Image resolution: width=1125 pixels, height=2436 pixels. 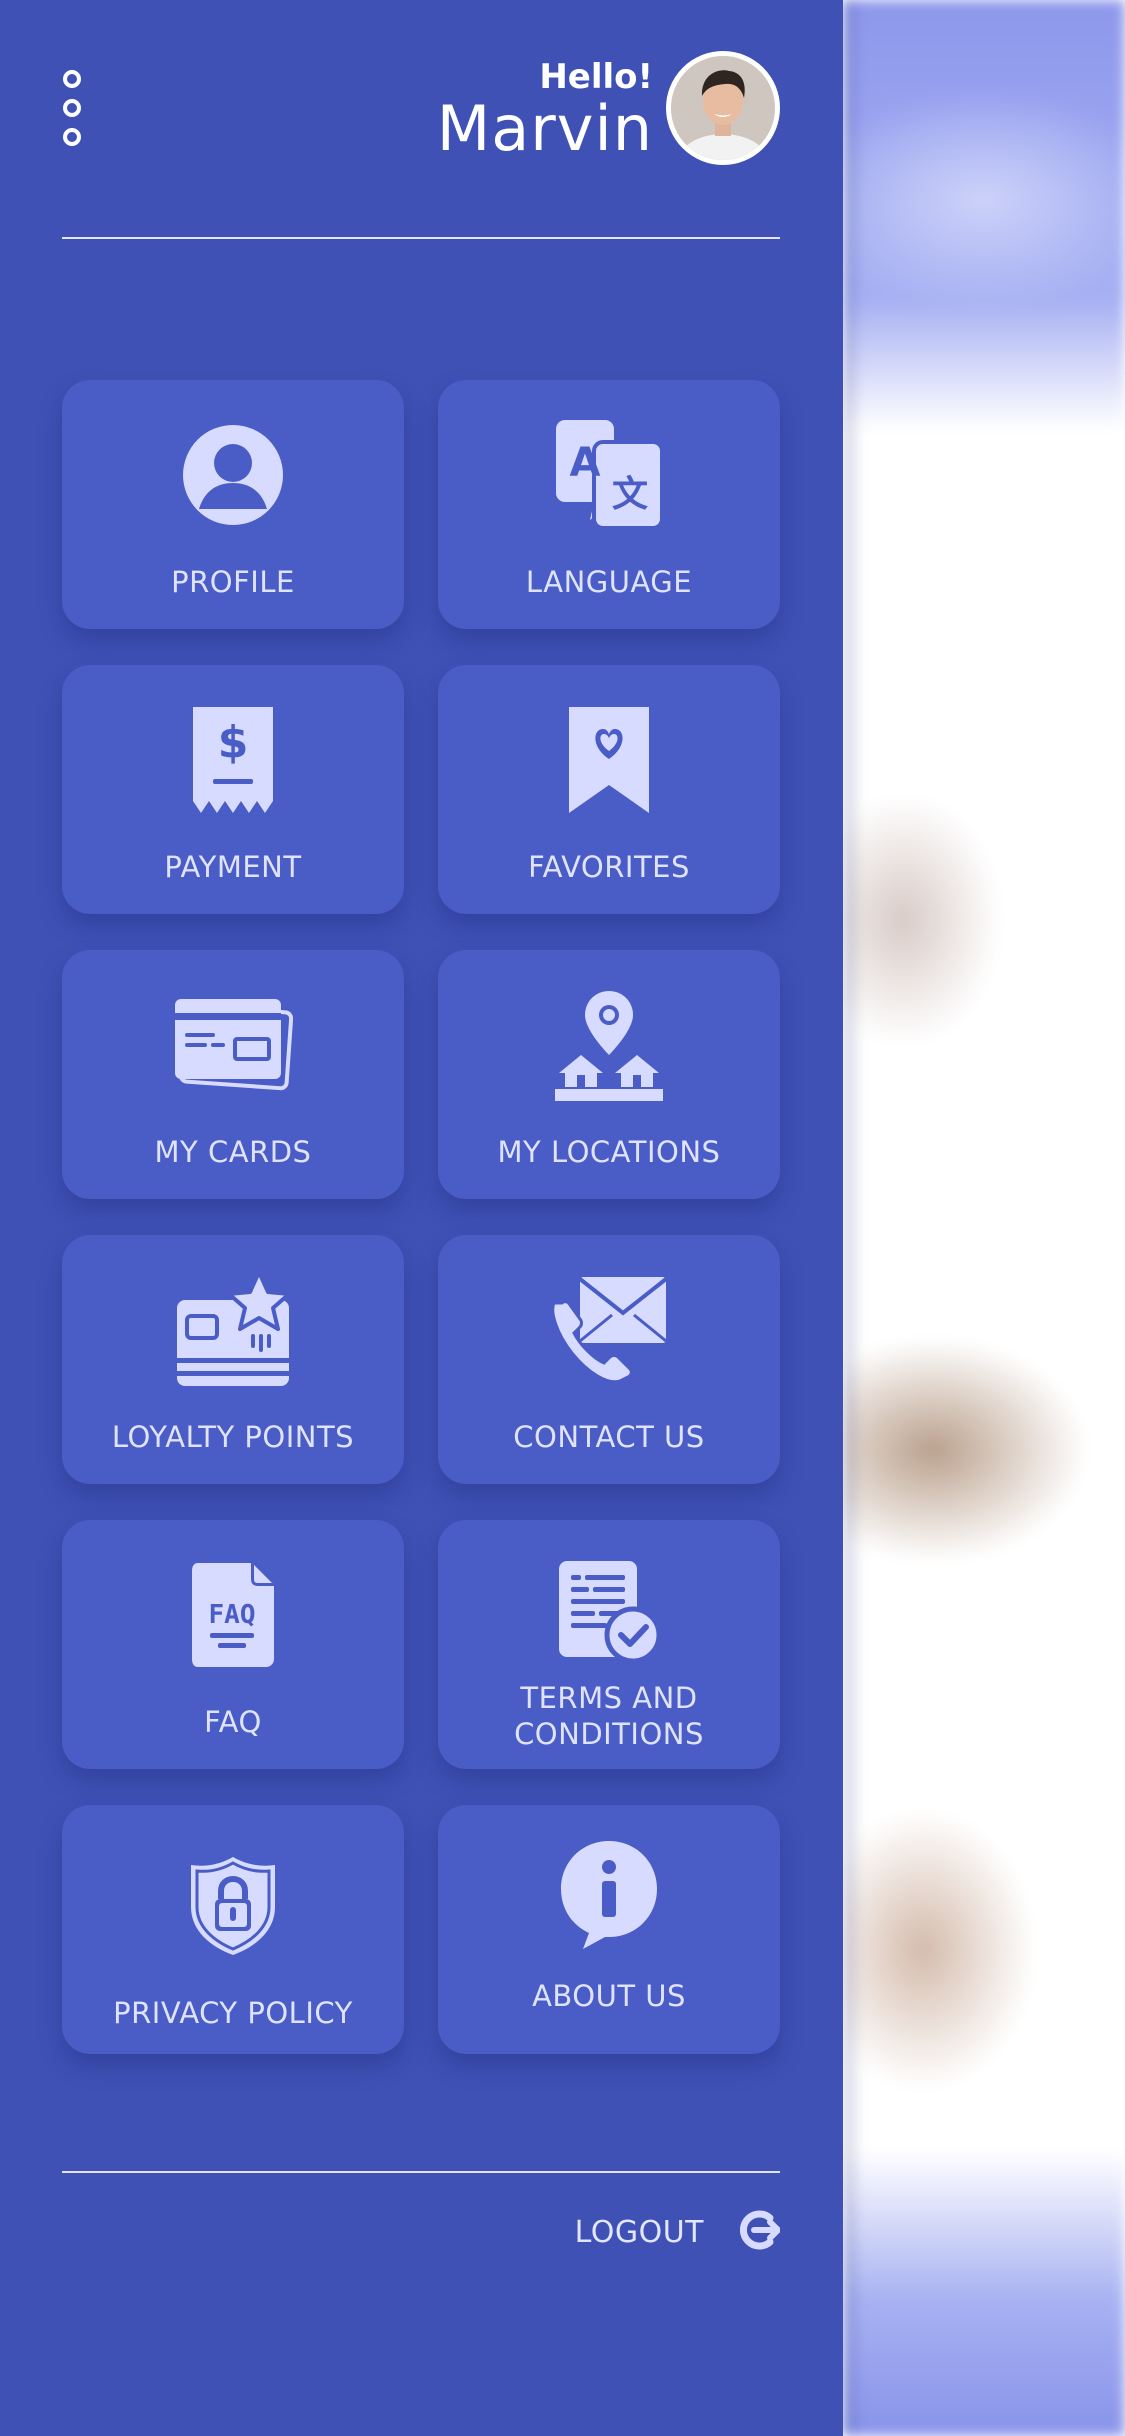 What do you see at coordinates (233, 1437) in the screenshot?
I see `menu-tile-label: LOYALTY POINTS` at bounding box center [233, 1437].